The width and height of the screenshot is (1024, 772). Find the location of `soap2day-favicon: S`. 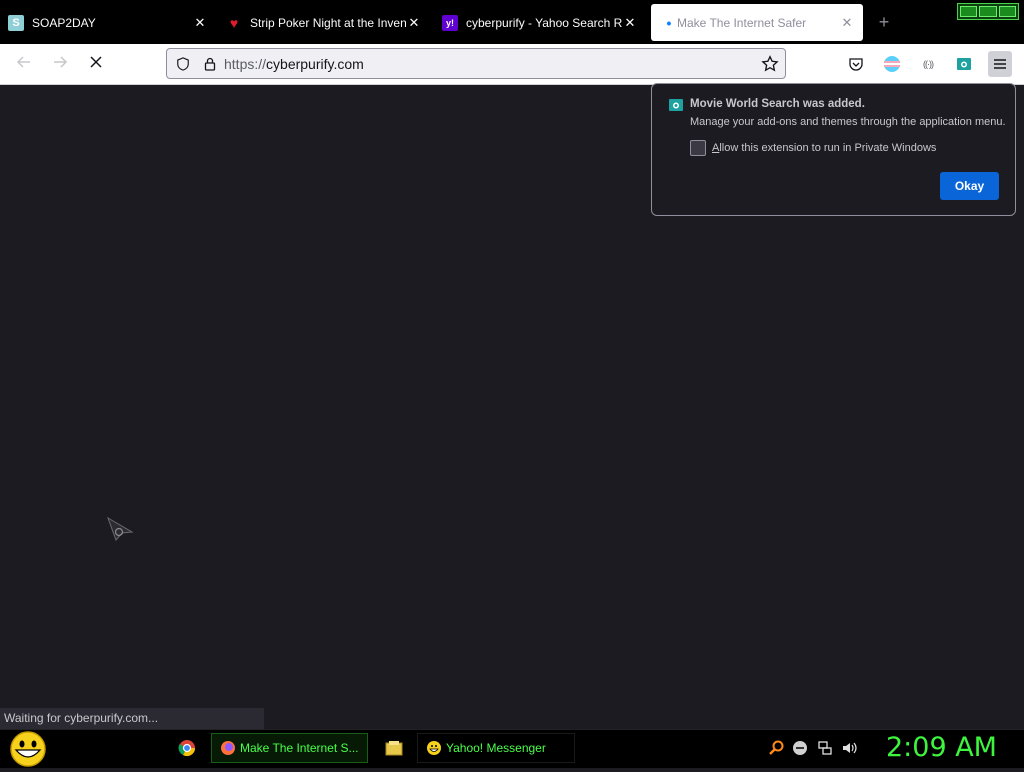

soap2day-favicon: S is located at coordinates (16, 22).